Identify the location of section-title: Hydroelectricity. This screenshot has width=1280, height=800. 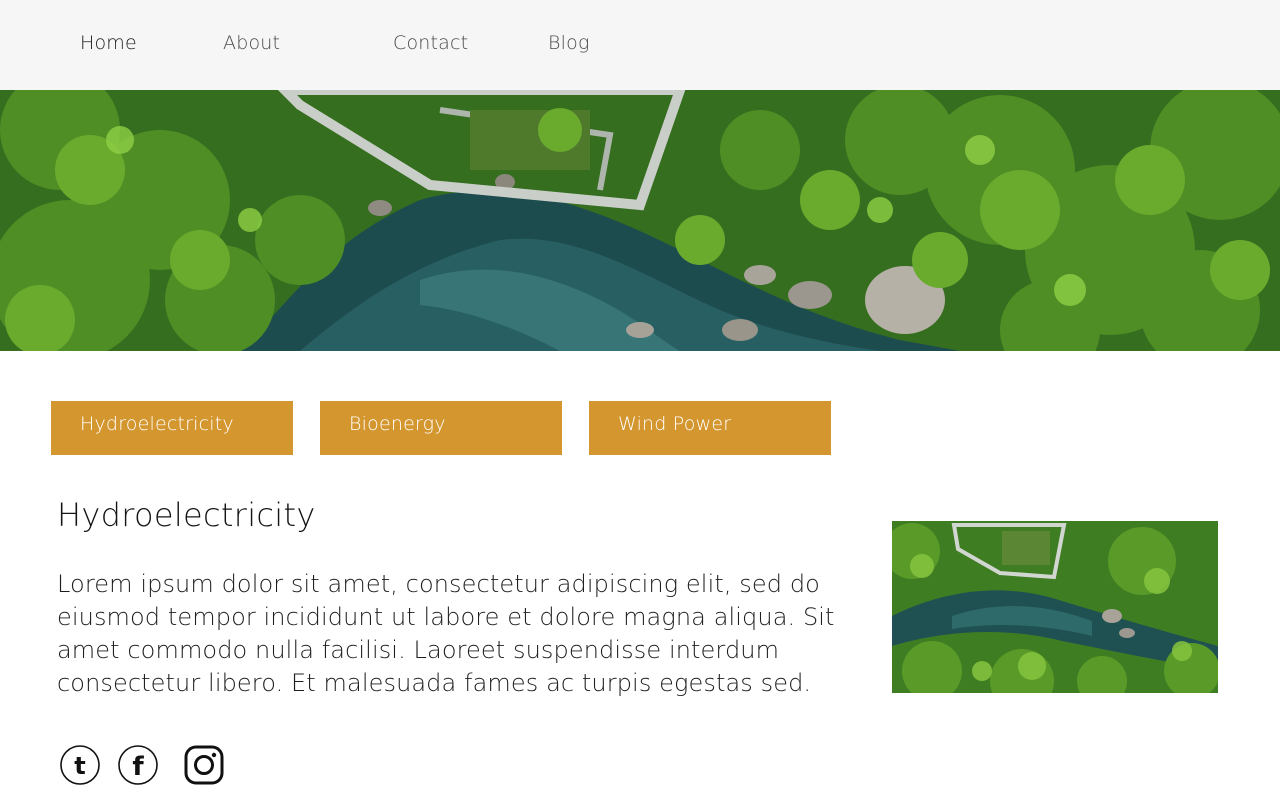
(186, 515).